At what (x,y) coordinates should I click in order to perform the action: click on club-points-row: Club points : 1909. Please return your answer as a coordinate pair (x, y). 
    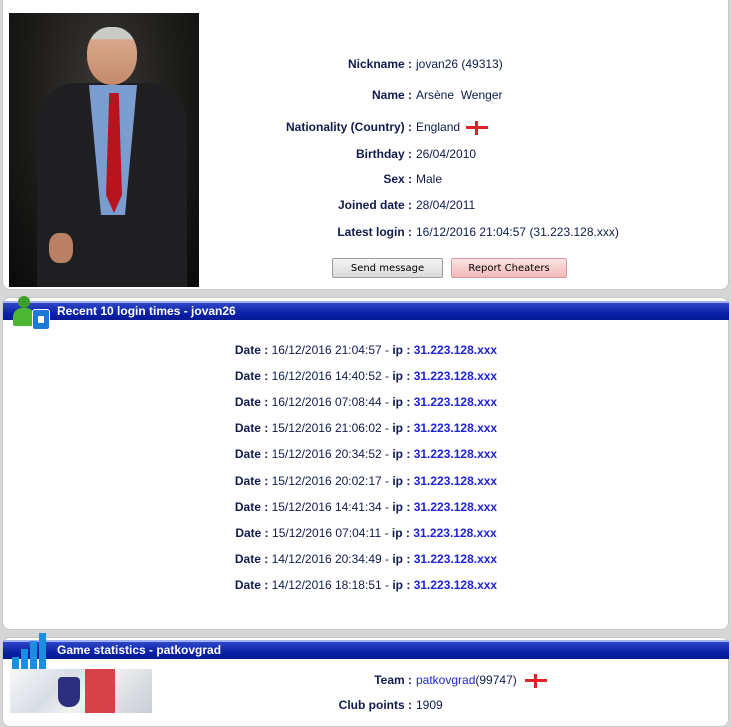
    Looking at the image, I should click on (464, 705).